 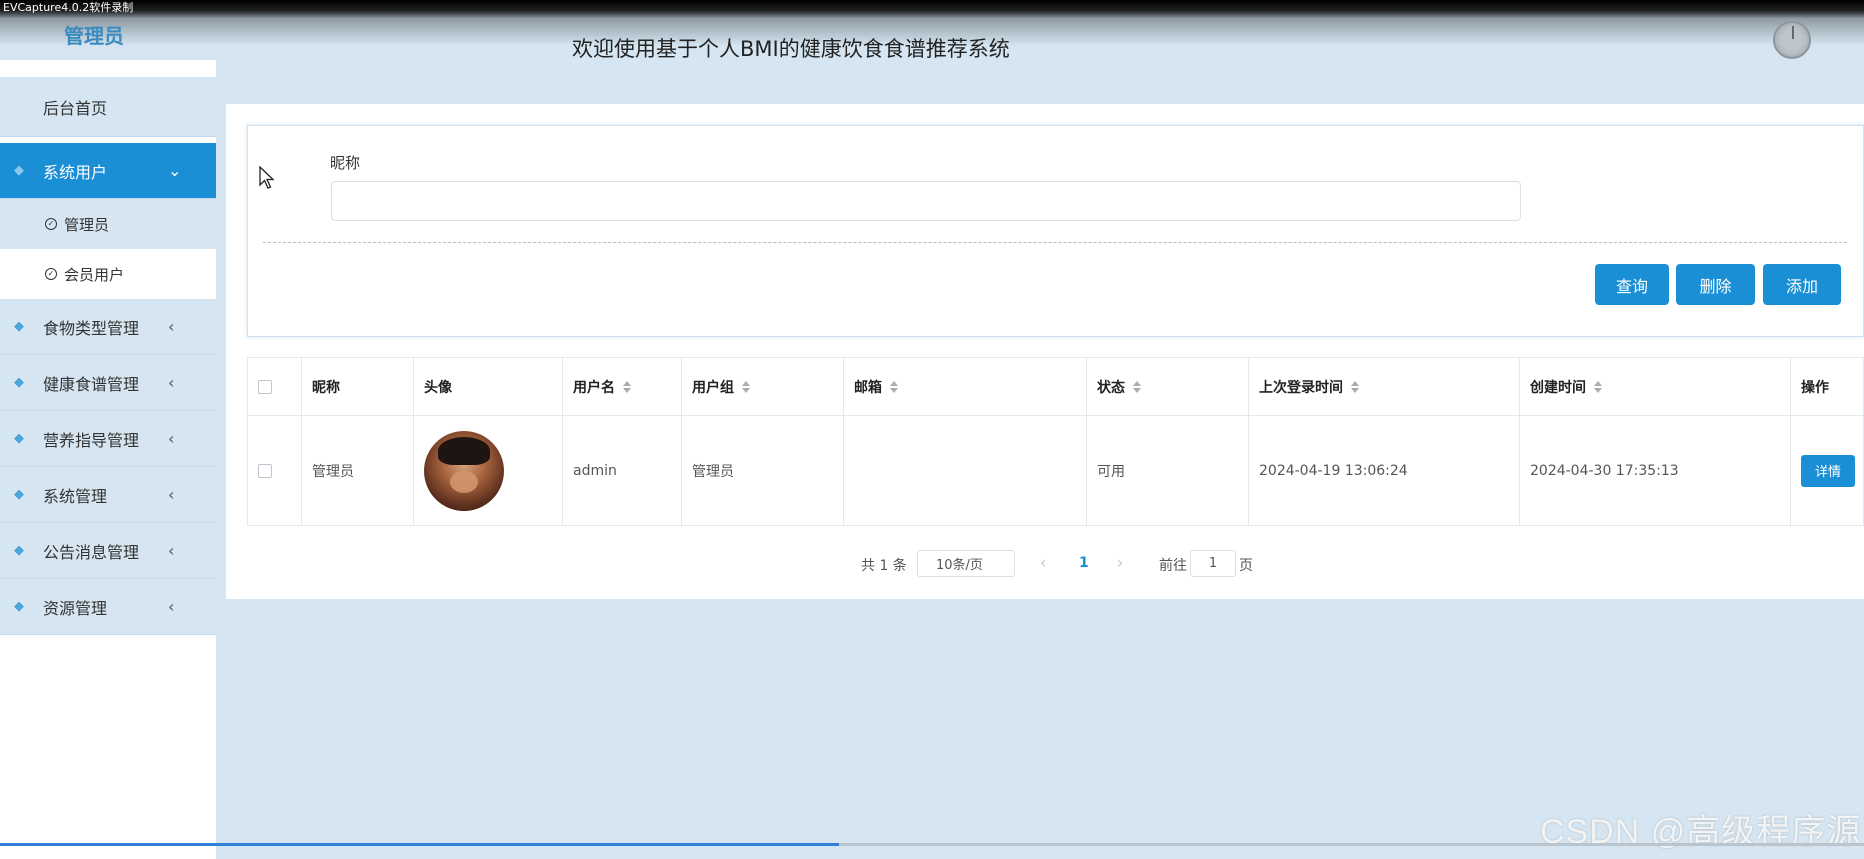 What do you see at coordinates (1815, 387) in the screenshot?
I see `column-header-label: 操作` at bounding box center [1815, 387].